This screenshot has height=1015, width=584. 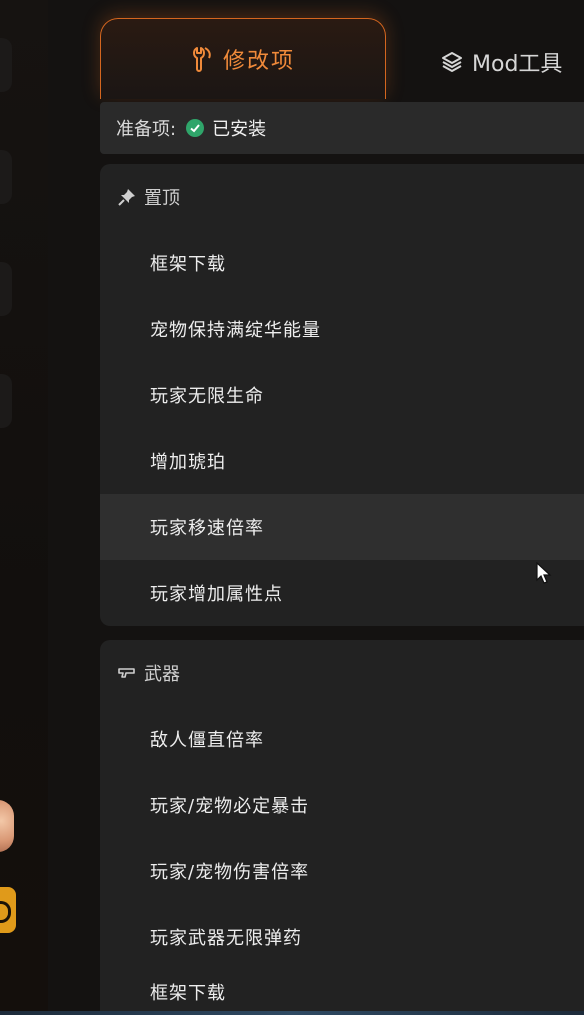 What do you see at coordinates (24, 507) in the screenshot?
I see `left-sidebar` at bounding box center [24, 507].